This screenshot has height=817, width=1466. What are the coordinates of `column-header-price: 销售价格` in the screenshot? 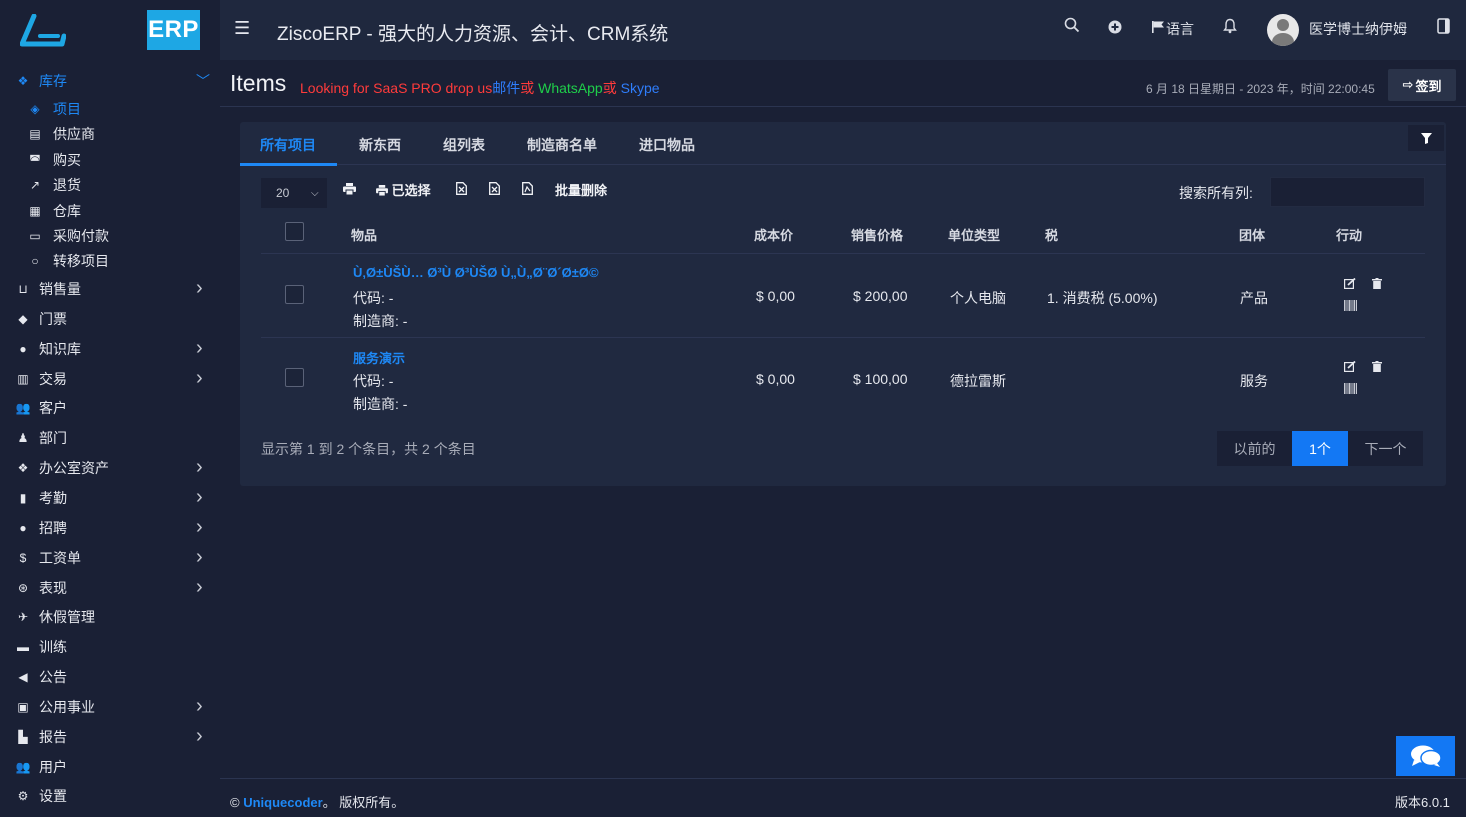 It's located at (877, 234).